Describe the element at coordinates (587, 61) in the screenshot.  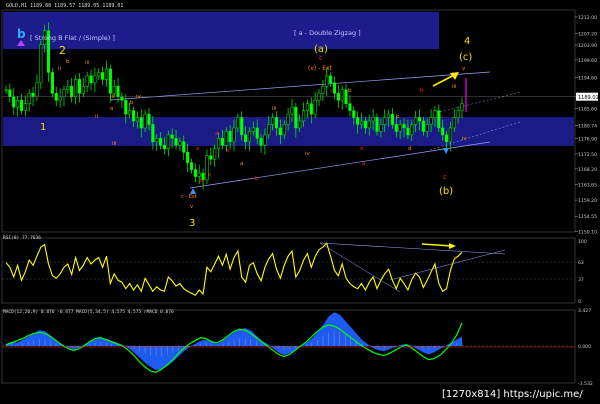
I see `price-tick-label: 1199.60` at that location.